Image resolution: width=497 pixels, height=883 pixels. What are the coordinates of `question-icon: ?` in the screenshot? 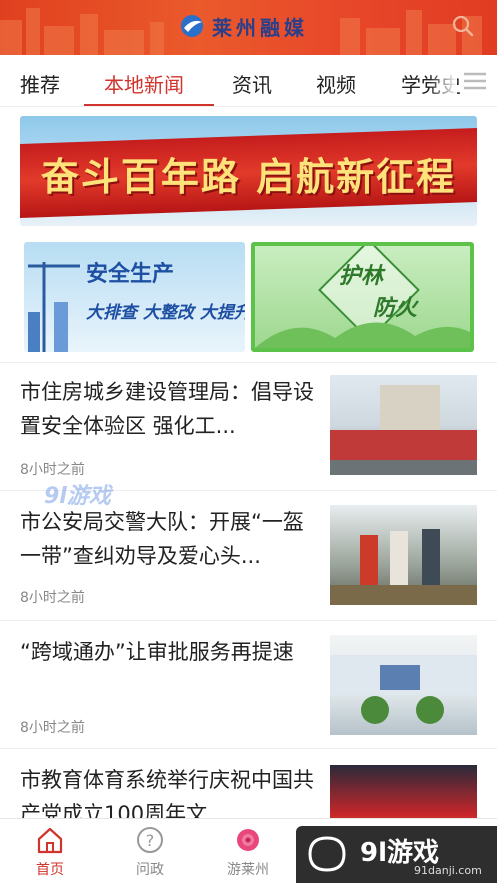 It's located at (150, 840).